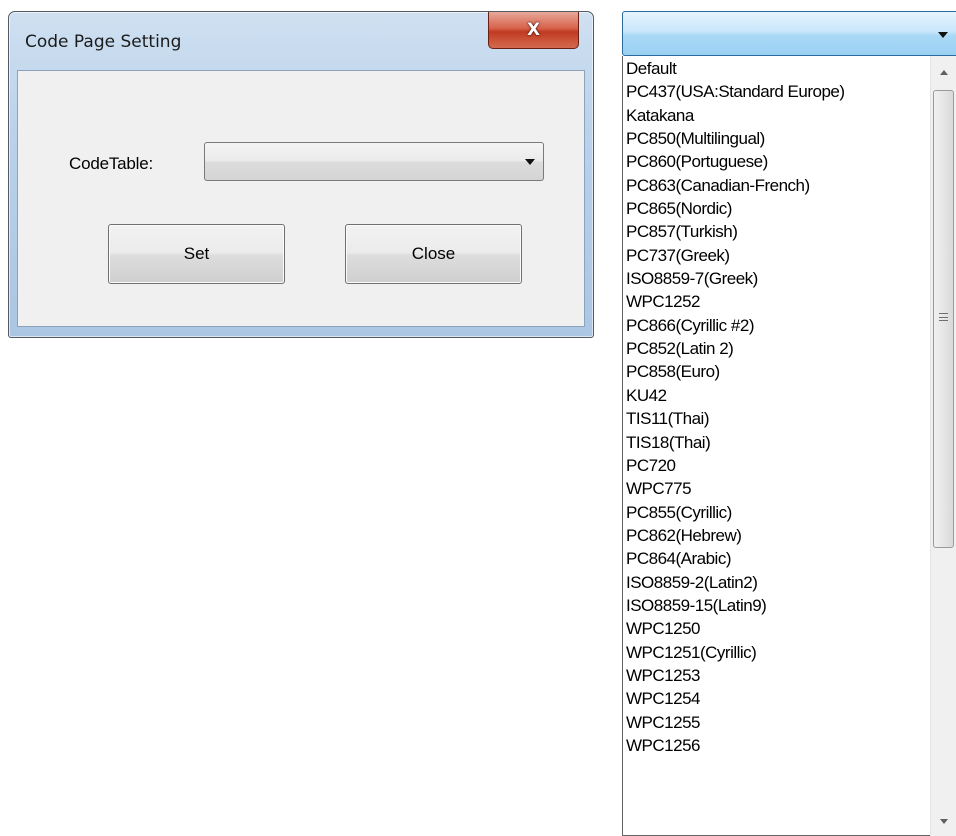 Image resolution: width=956 pixels, height=836 pixels. I want to click on list-item: WPC1254, so click(776, 698).